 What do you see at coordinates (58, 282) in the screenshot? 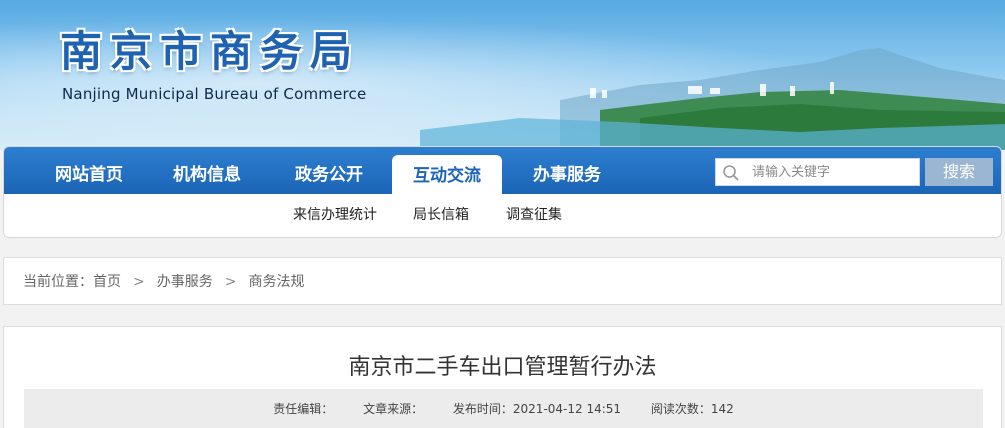
I see `breadcrumb-prefix: 当前位置：` at bounding box center [58, 282].